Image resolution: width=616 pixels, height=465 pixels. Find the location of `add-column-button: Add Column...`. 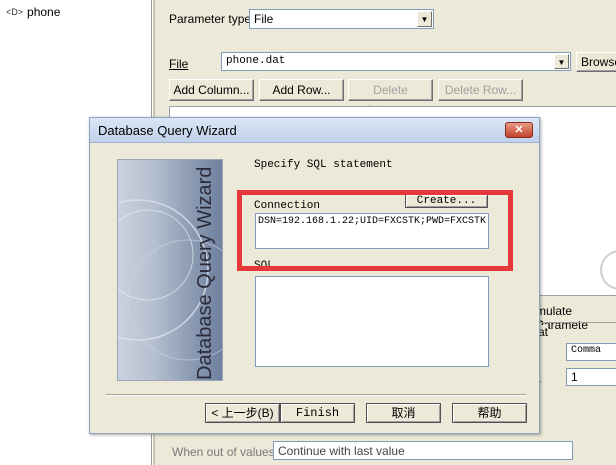

add-column-button: Add Column... is located at coordinates (211, 90).